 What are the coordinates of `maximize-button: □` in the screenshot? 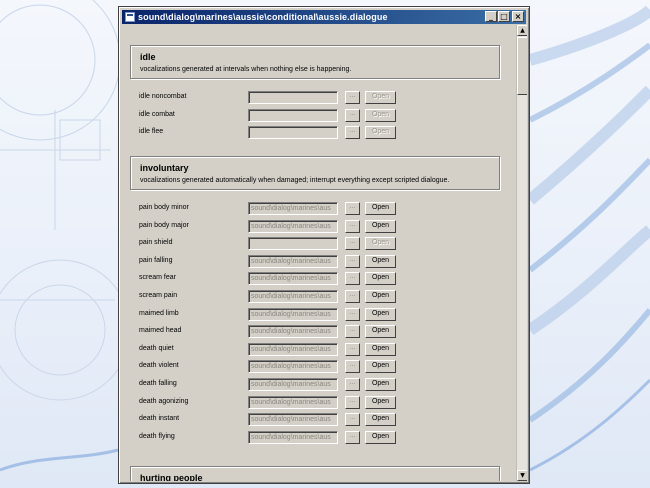 It's located at (504, 16).